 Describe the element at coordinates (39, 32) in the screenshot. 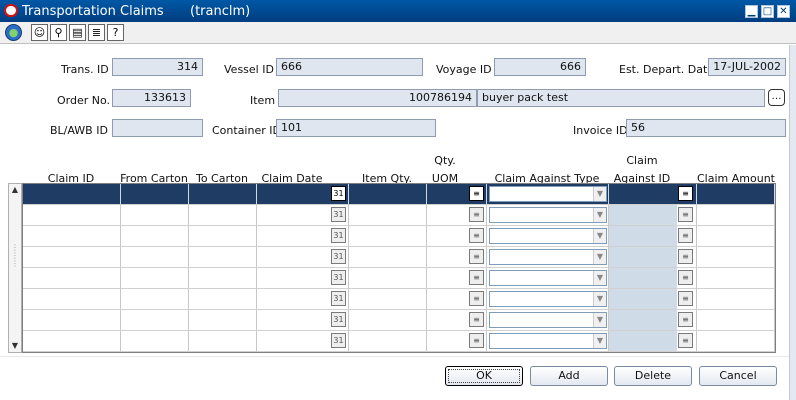

I see `face-icon: ☺` at that location.